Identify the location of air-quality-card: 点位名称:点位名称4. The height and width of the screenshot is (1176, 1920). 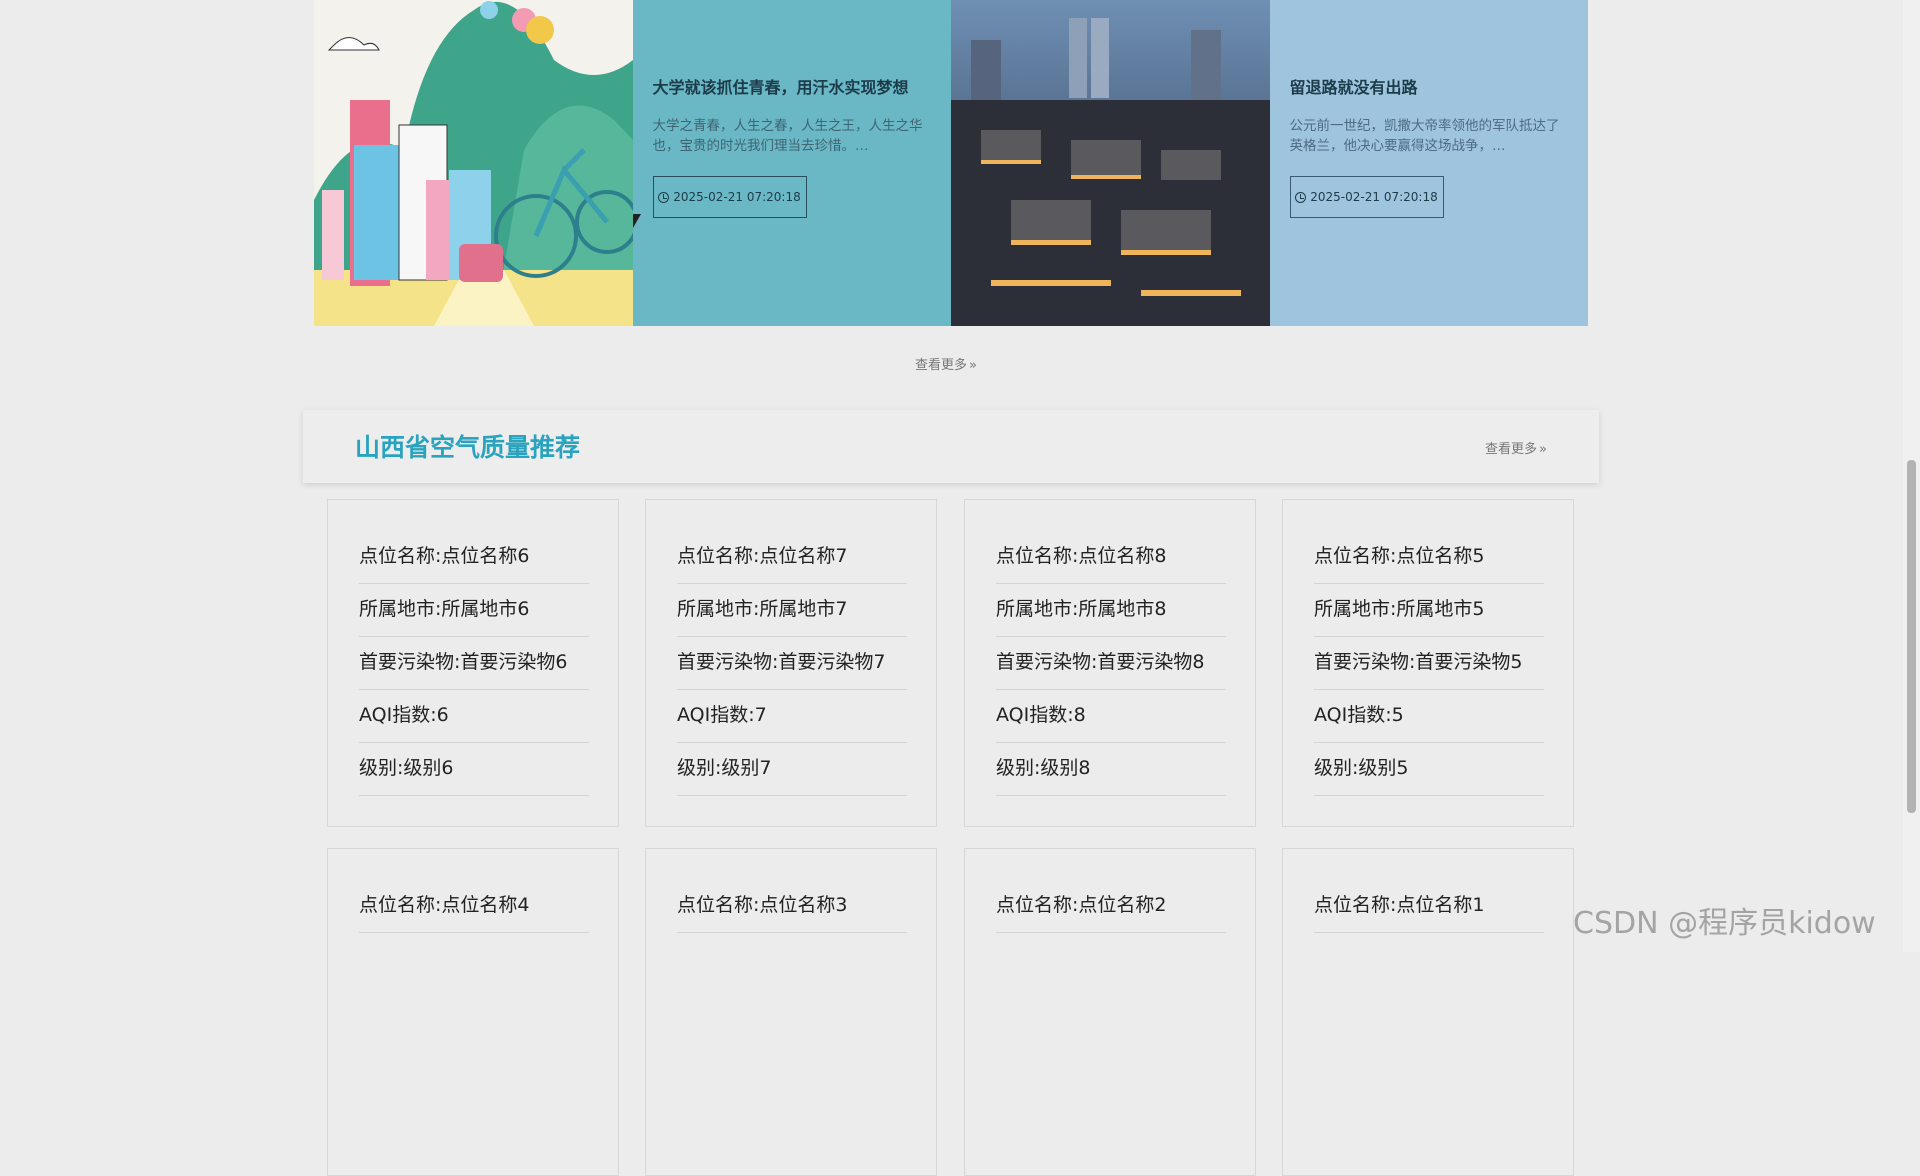
(473, 1012).